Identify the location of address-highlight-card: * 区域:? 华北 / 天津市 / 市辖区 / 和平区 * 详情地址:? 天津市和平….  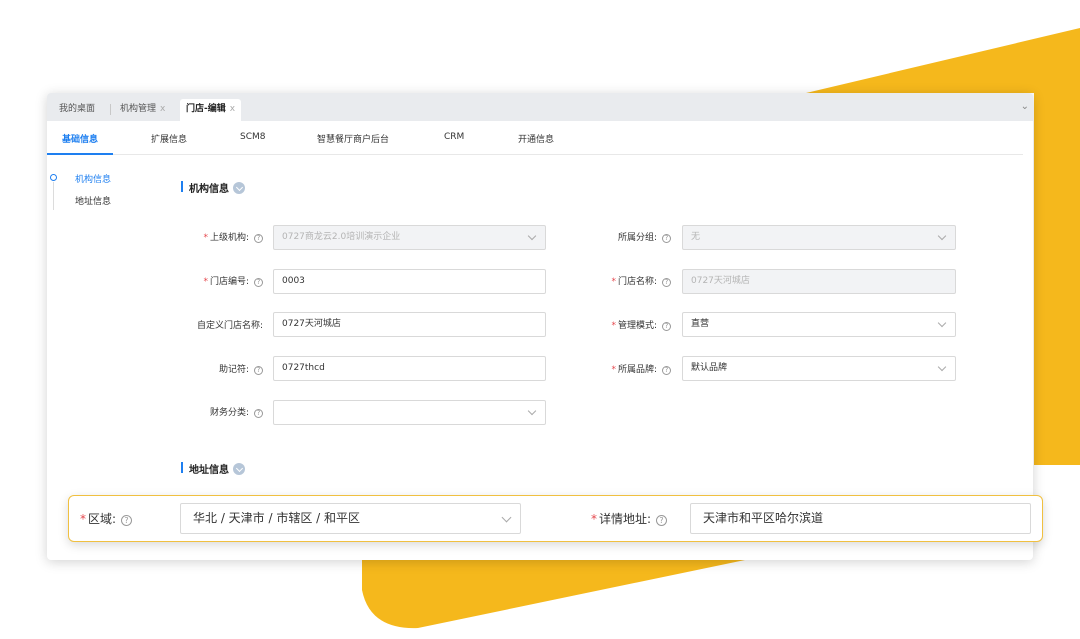
(555, 518).